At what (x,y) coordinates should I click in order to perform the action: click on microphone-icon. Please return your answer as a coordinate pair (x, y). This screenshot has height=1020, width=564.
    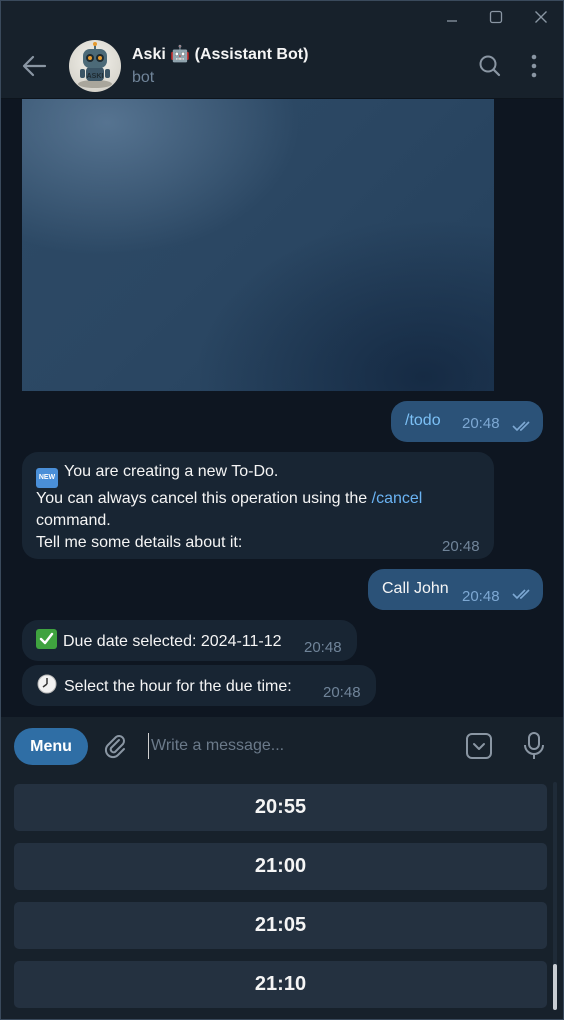
    Looking at the image, I should click on (534, 745).